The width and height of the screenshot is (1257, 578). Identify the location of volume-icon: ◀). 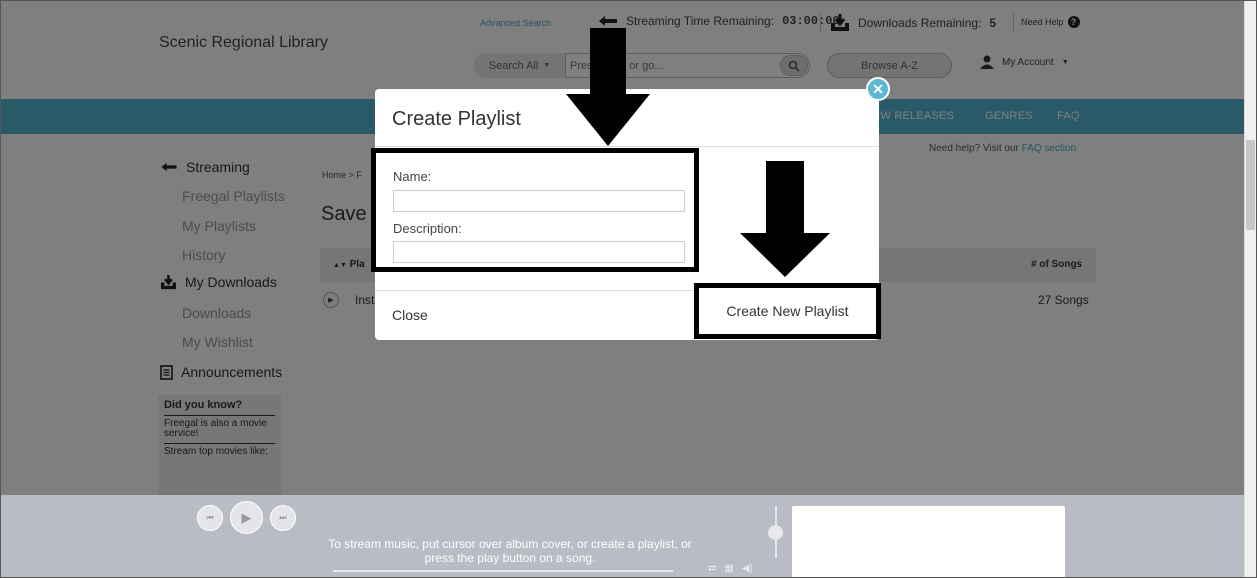
(747, 568).